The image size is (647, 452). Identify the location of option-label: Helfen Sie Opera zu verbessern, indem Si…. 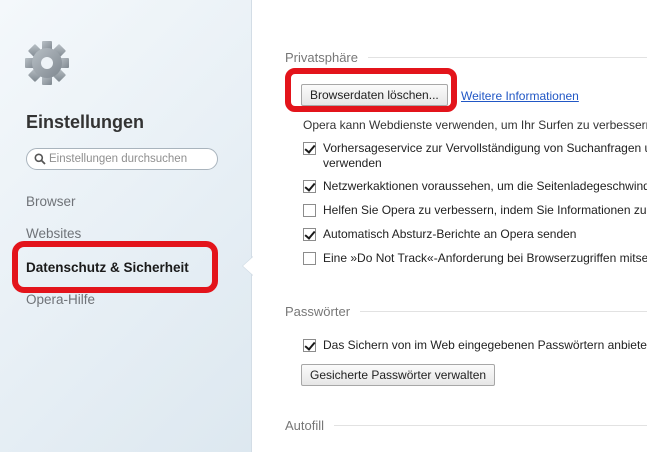
(485, 210).